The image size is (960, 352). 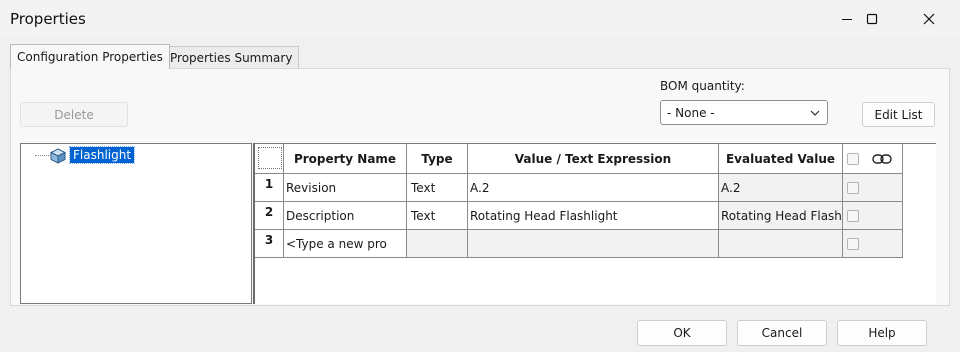 I want to click on ok-button: OK, so click(x=682, y=333).